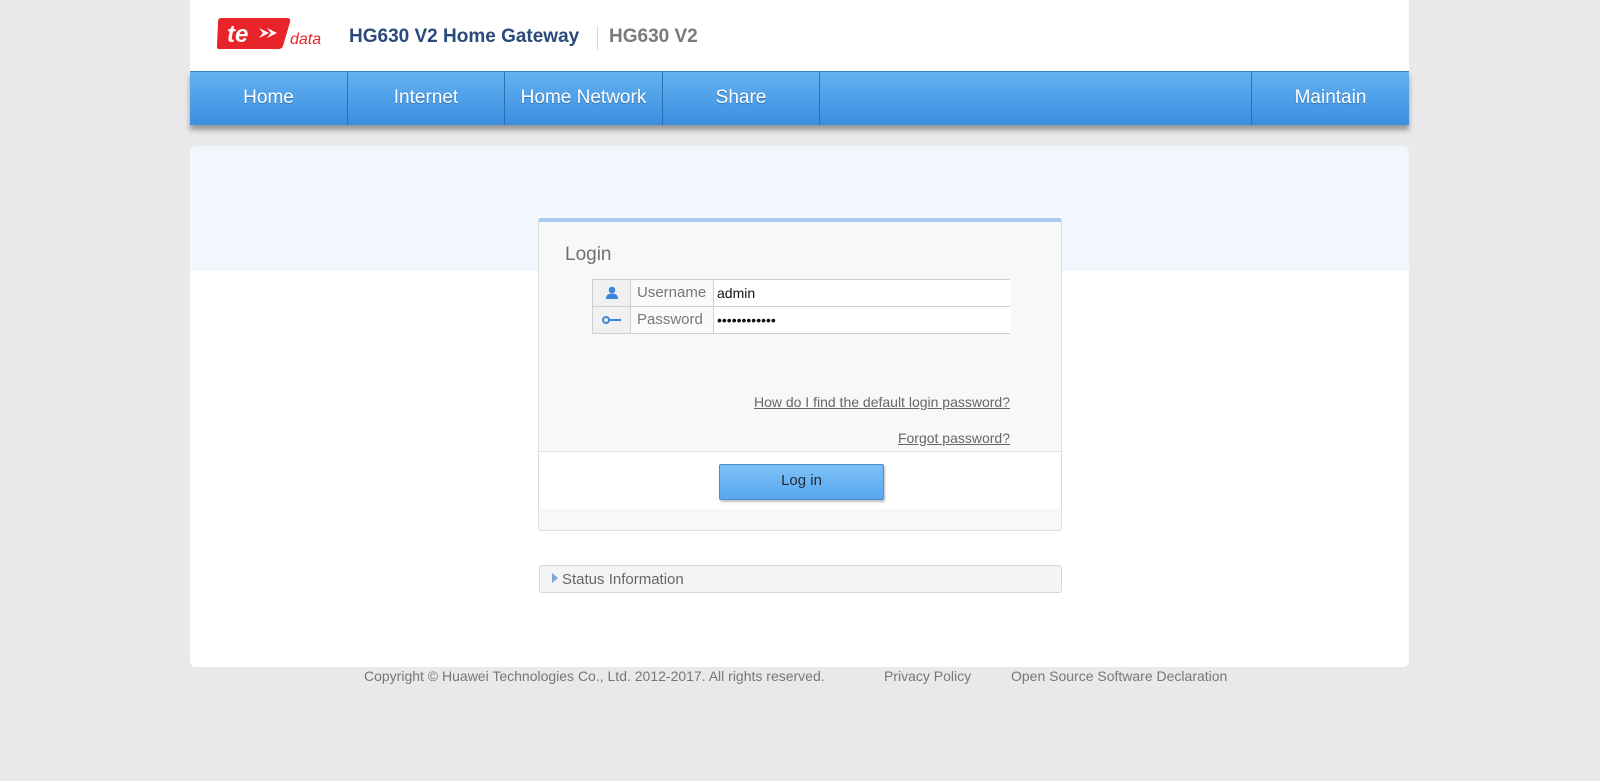 The height and width of the screenshot is (781, 1600). I want to click on key-icon, so click(612, 320).